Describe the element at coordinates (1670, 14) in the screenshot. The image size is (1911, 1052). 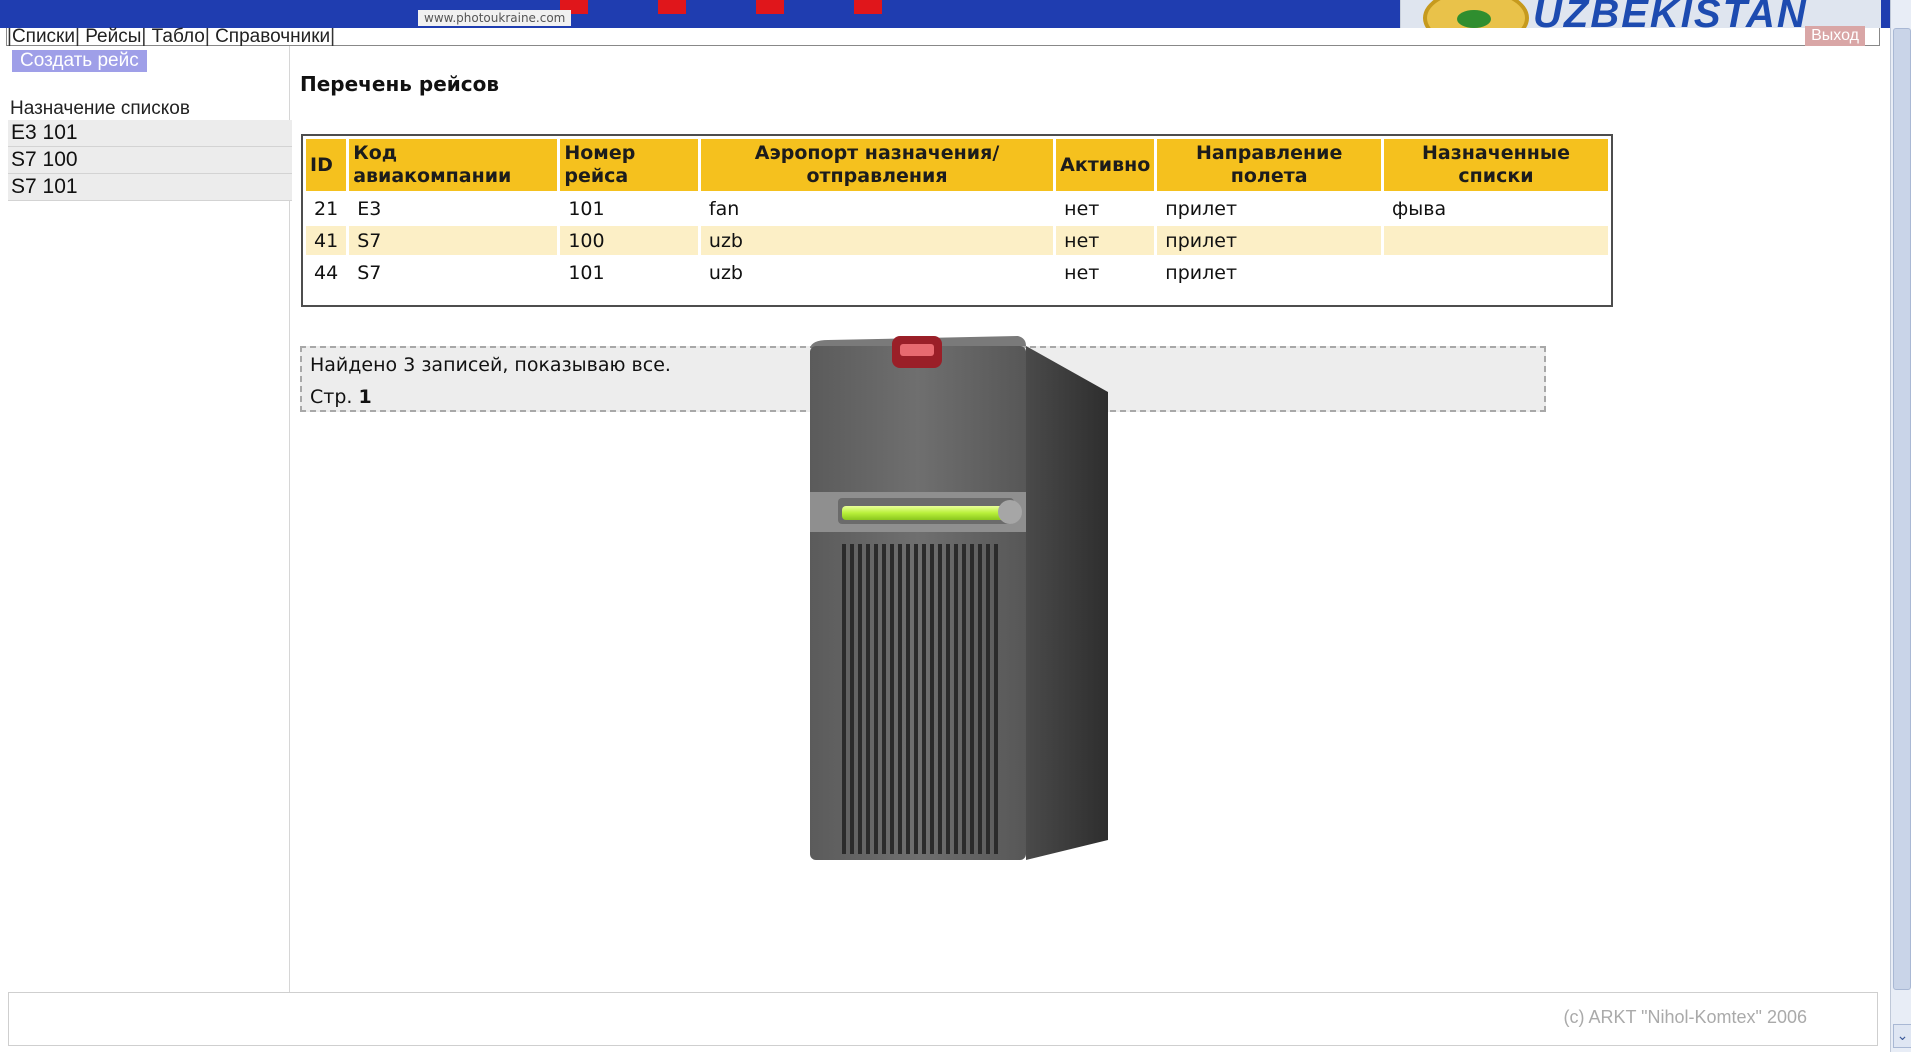
I see `logo-brand-text: UZBEKISTAN` at that location.